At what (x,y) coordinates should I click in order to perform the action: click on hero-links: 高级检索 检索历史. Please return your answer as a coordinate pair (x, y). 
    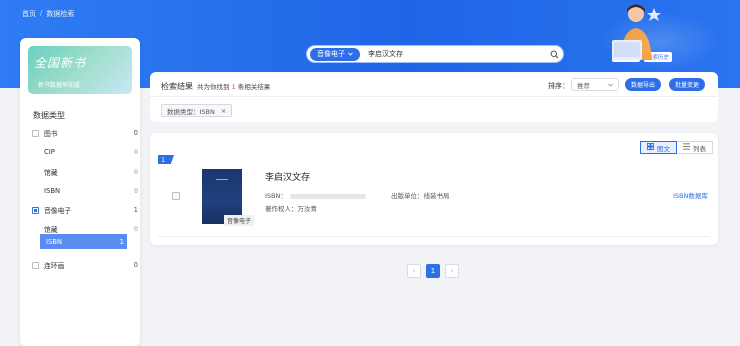
    Looking at the image, I should click on (642, 57).